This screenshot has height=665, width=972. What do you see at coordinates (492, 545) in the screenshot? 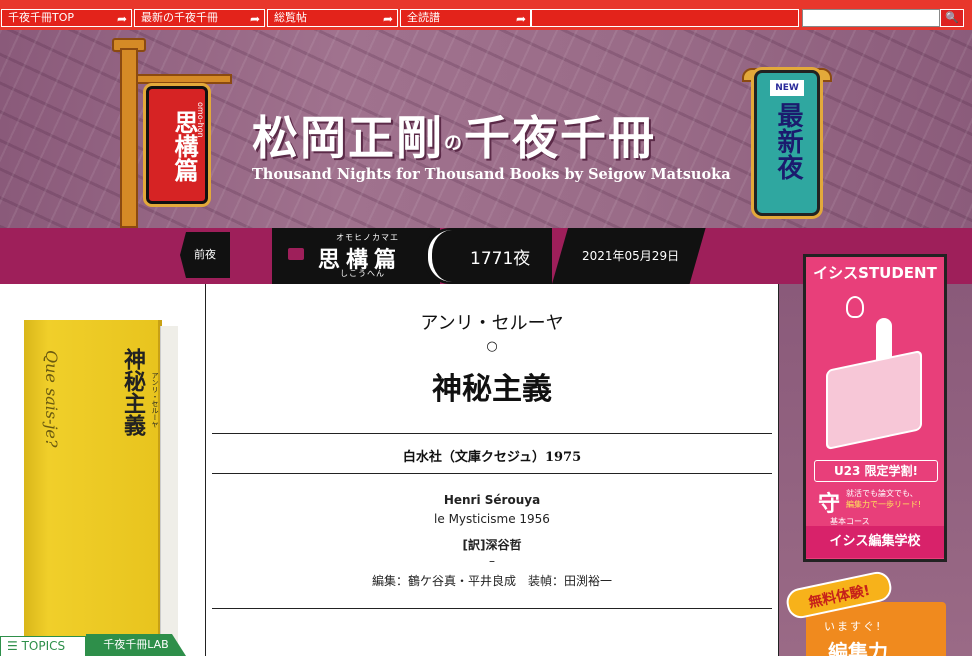
I see `translator: [訳]深谷哲` at bounding box center [492, 545].